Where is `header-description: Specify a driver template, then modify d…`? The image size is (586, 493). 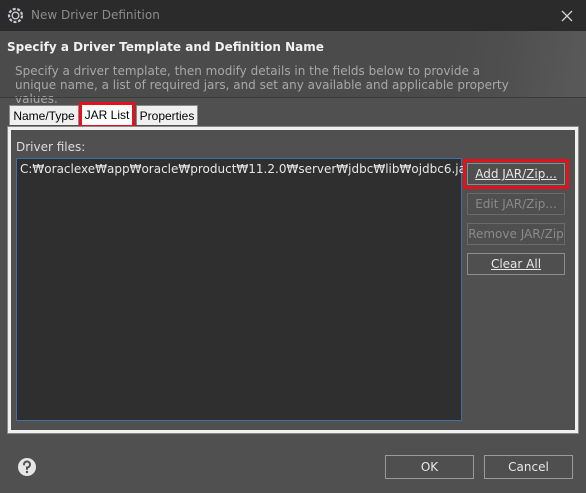 header-description: Specify a driver template, then modify d… is located at coordinates (262, 85).